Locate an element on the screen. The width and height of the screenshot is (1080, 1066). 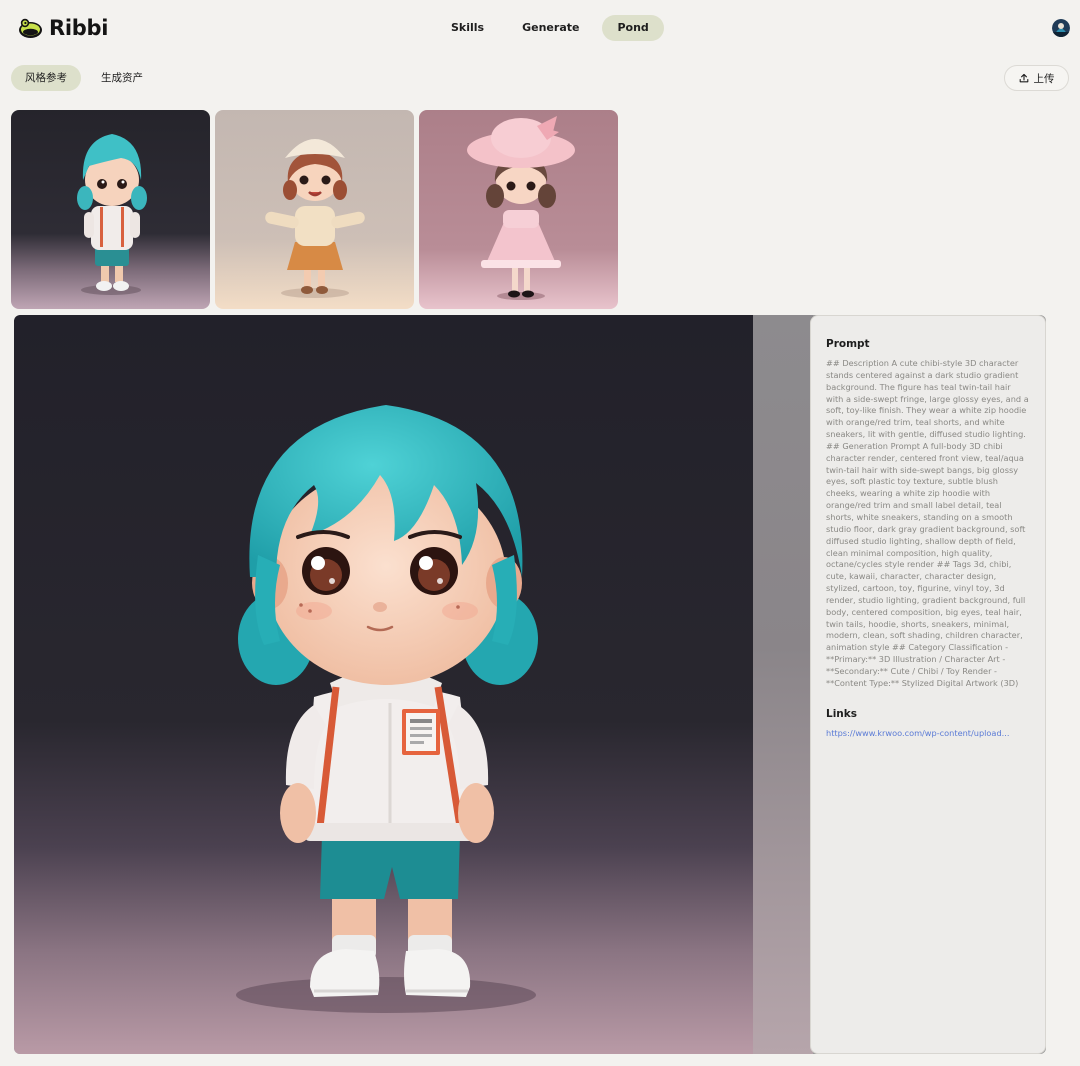
thumbnail-teal-hair-chibi is located at coordinates (110, 209).